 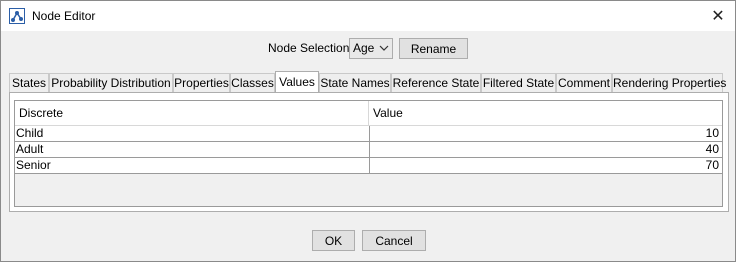 What do you see at coordinates (545, 113) in the screenshot?
I see `column-header-value: Value` at bounding box center [545, 113].